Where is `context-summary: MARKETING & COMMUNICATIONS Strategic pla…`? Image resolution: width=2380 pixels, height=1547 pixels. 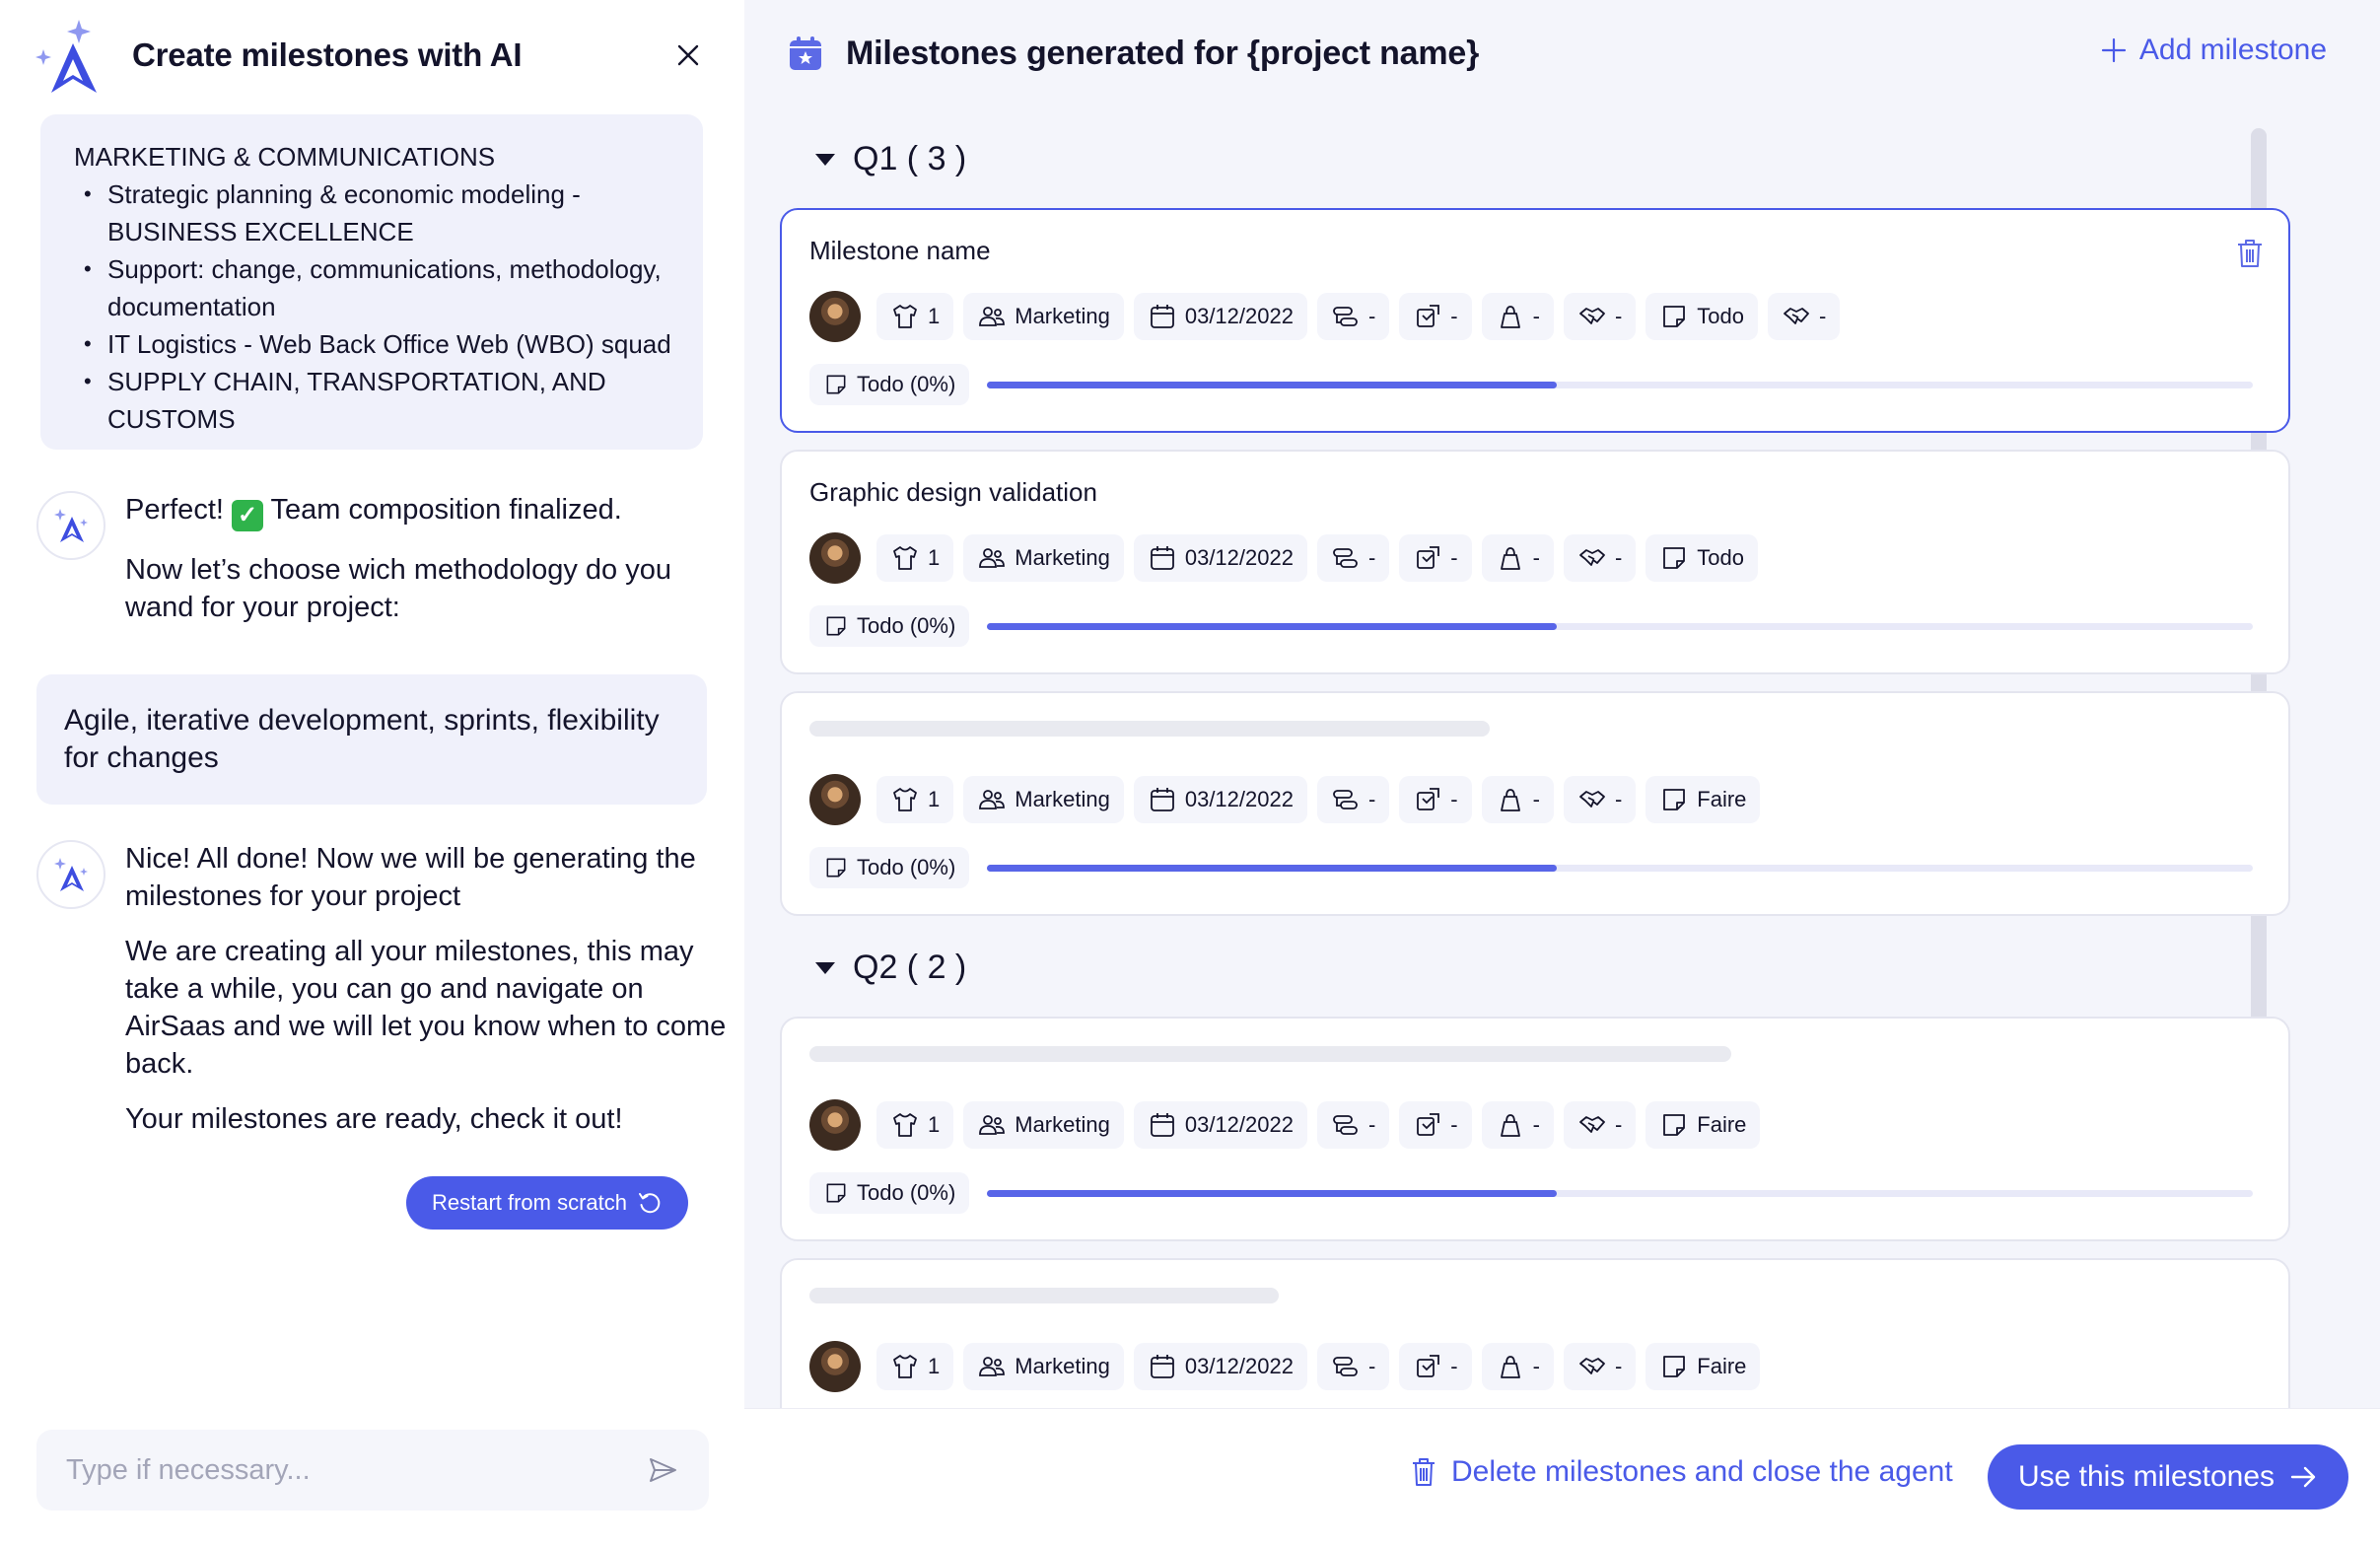
context-summary: MARKETING & COMMUNICATIONS Strategic pla… is located at coordinates (371, 282).